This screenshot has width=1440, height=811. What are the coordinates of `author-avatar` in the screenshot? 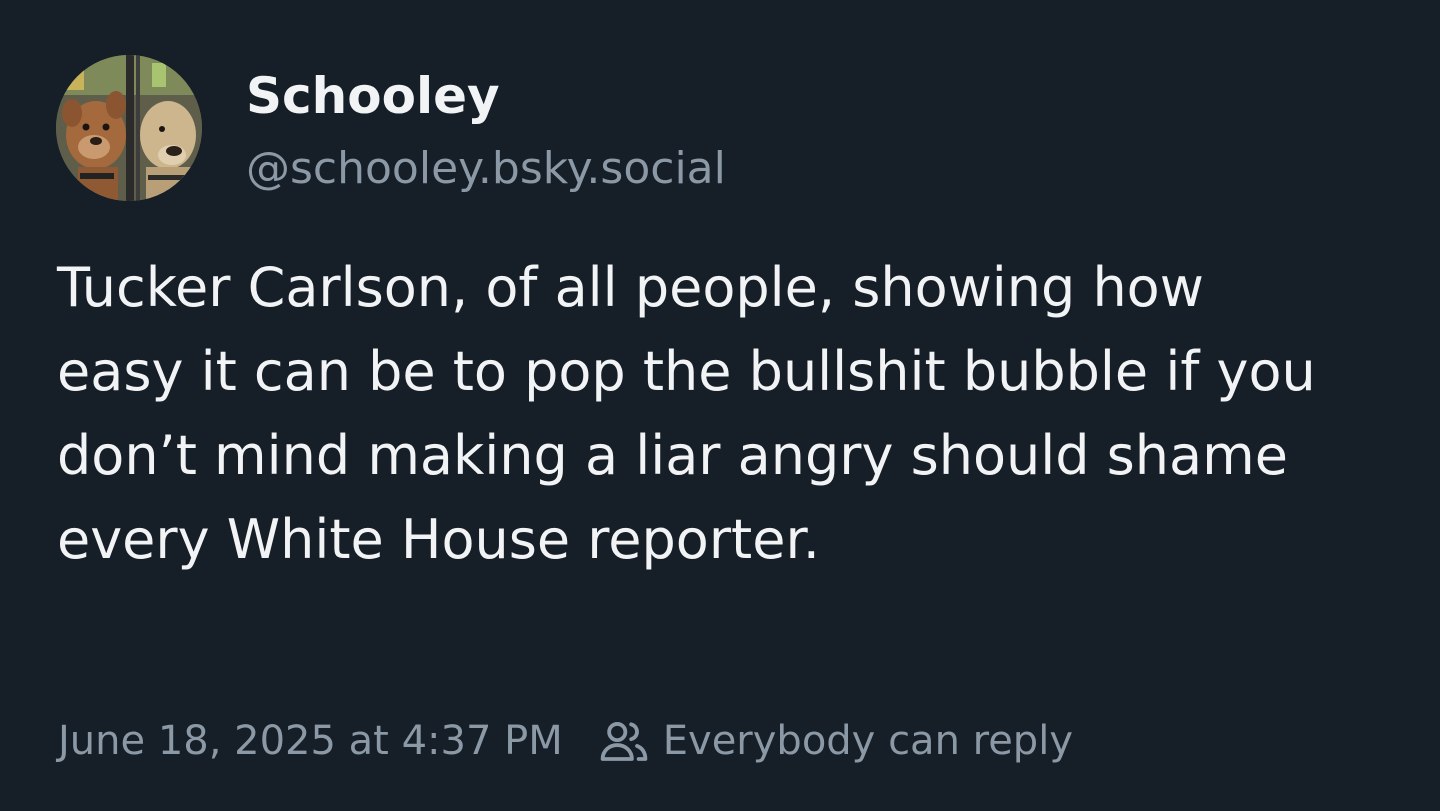 It's located at (129, 128).